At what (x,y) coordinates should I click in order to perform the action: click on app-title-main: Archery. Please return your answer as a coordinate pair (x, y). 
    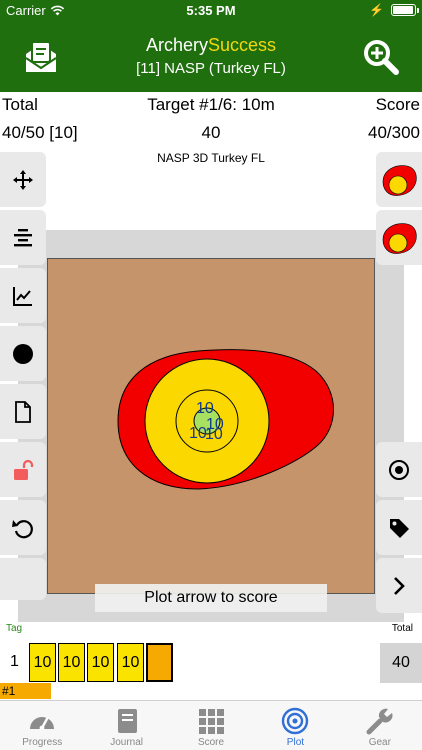
    Looking at the image, I should click on (176, 45).